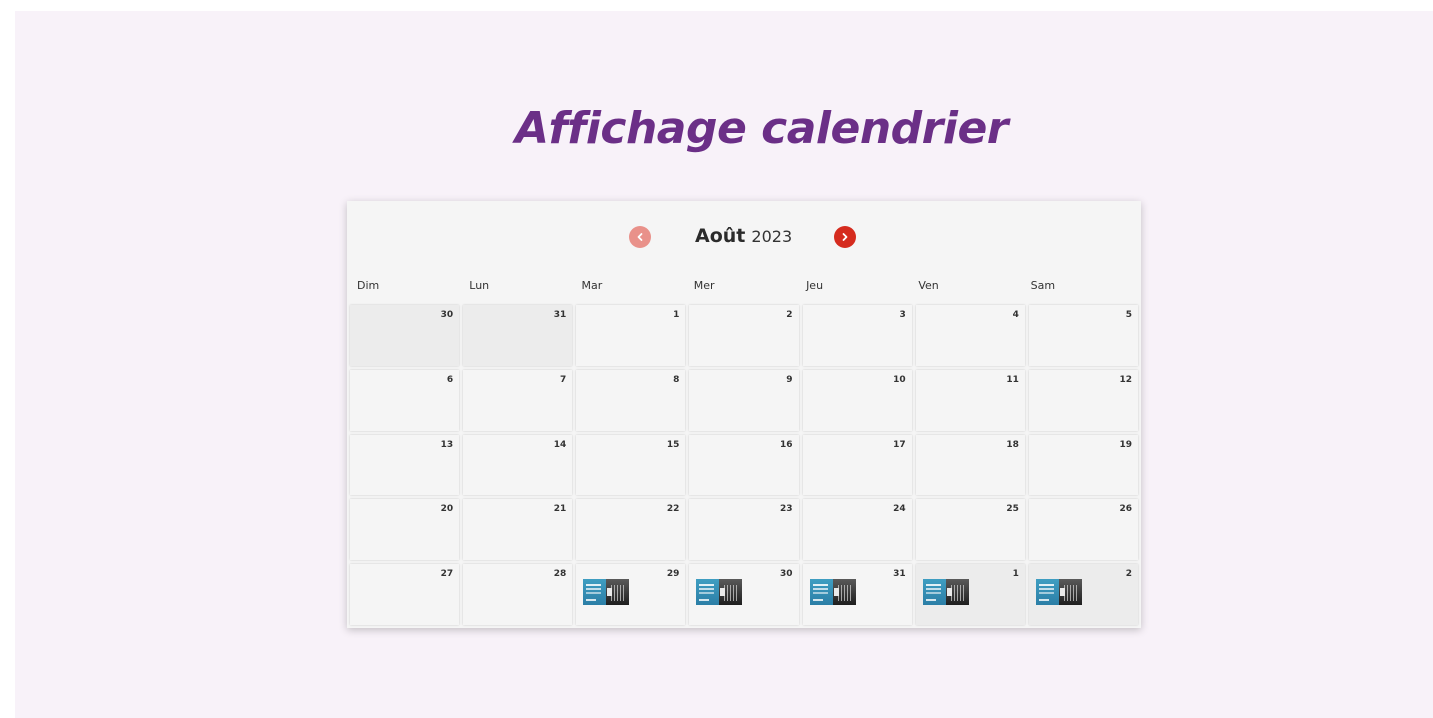 This screenshot has height=718, width=1433. Describe the element at coordinates (450, 379) in the screenshot. I see `day-number: 6` at that location.